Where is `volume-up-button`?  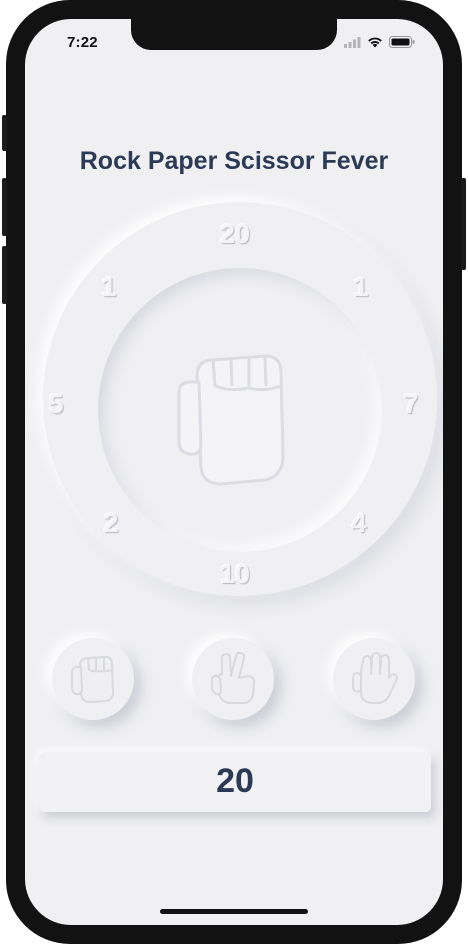
volume-up-button is located at coordinates (4, 207).